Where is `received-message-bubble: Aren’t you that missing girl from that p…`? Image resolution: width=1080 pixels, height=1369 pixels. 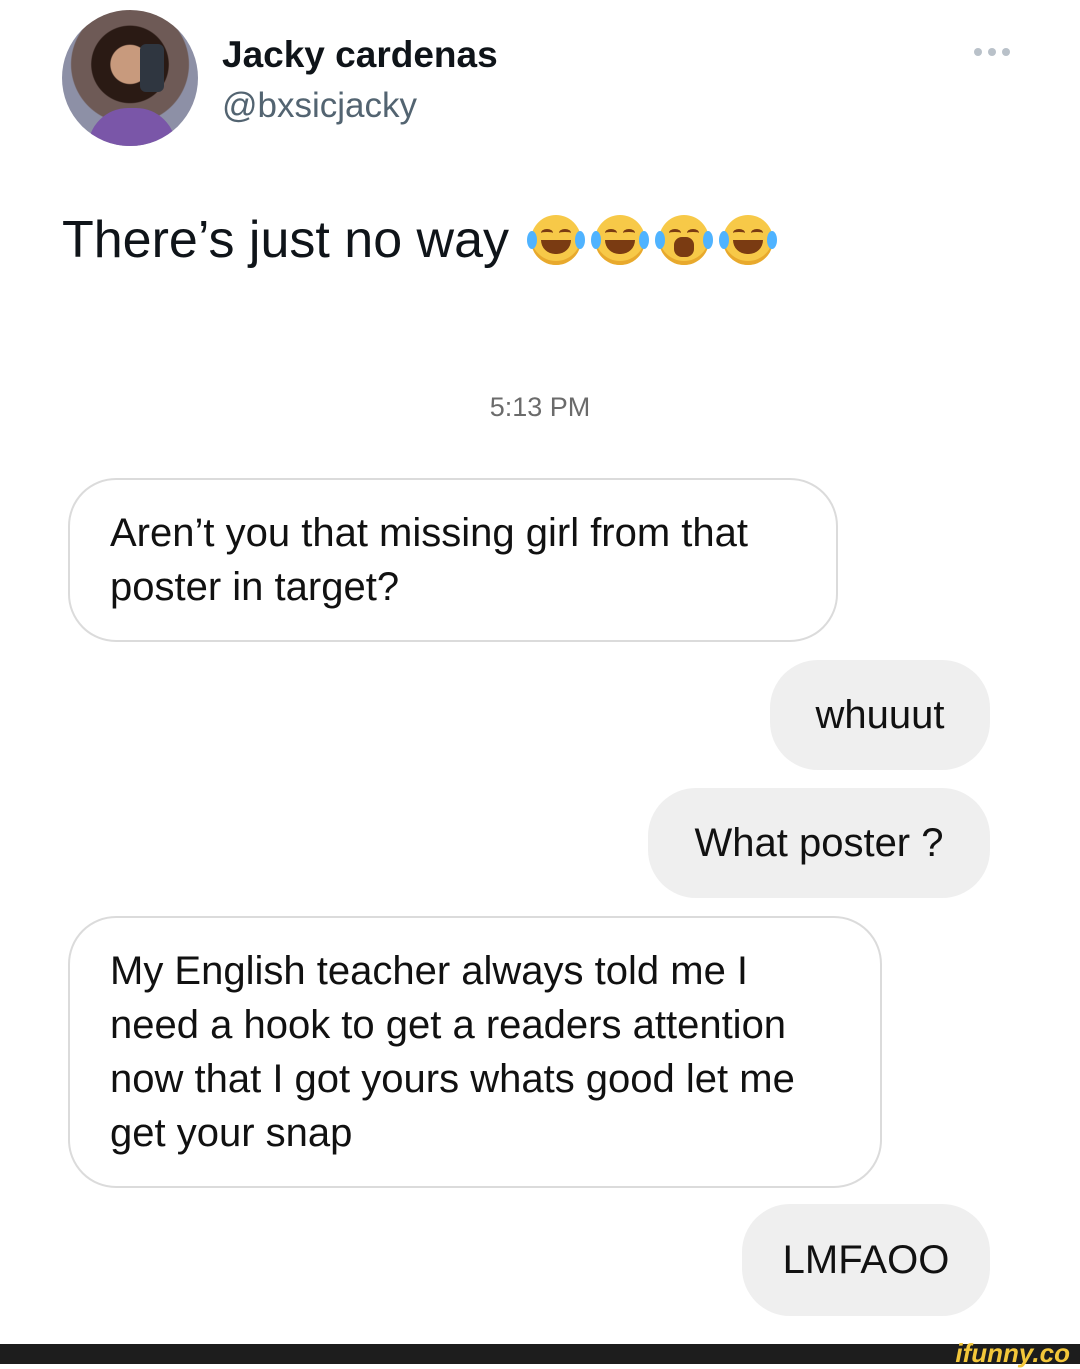
received-message-bubble: Aren’t you that missing girl from that p… is located at coordinates (453, 560).